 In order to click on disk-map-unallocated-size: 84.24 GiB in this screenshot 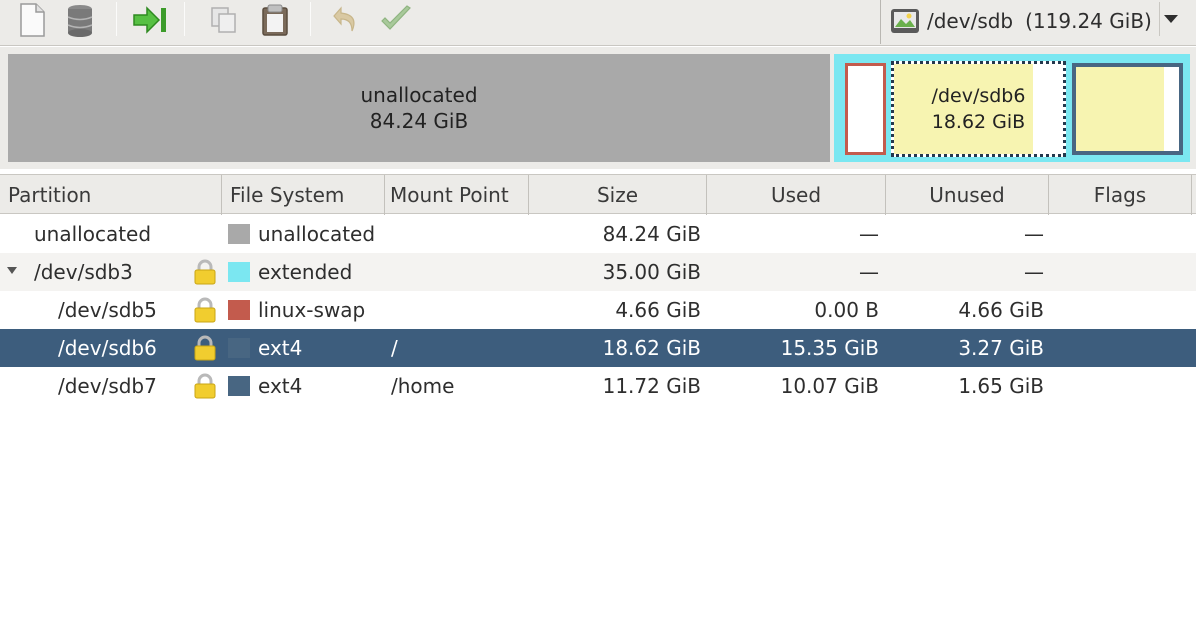, I will do `click(419, 121)`.